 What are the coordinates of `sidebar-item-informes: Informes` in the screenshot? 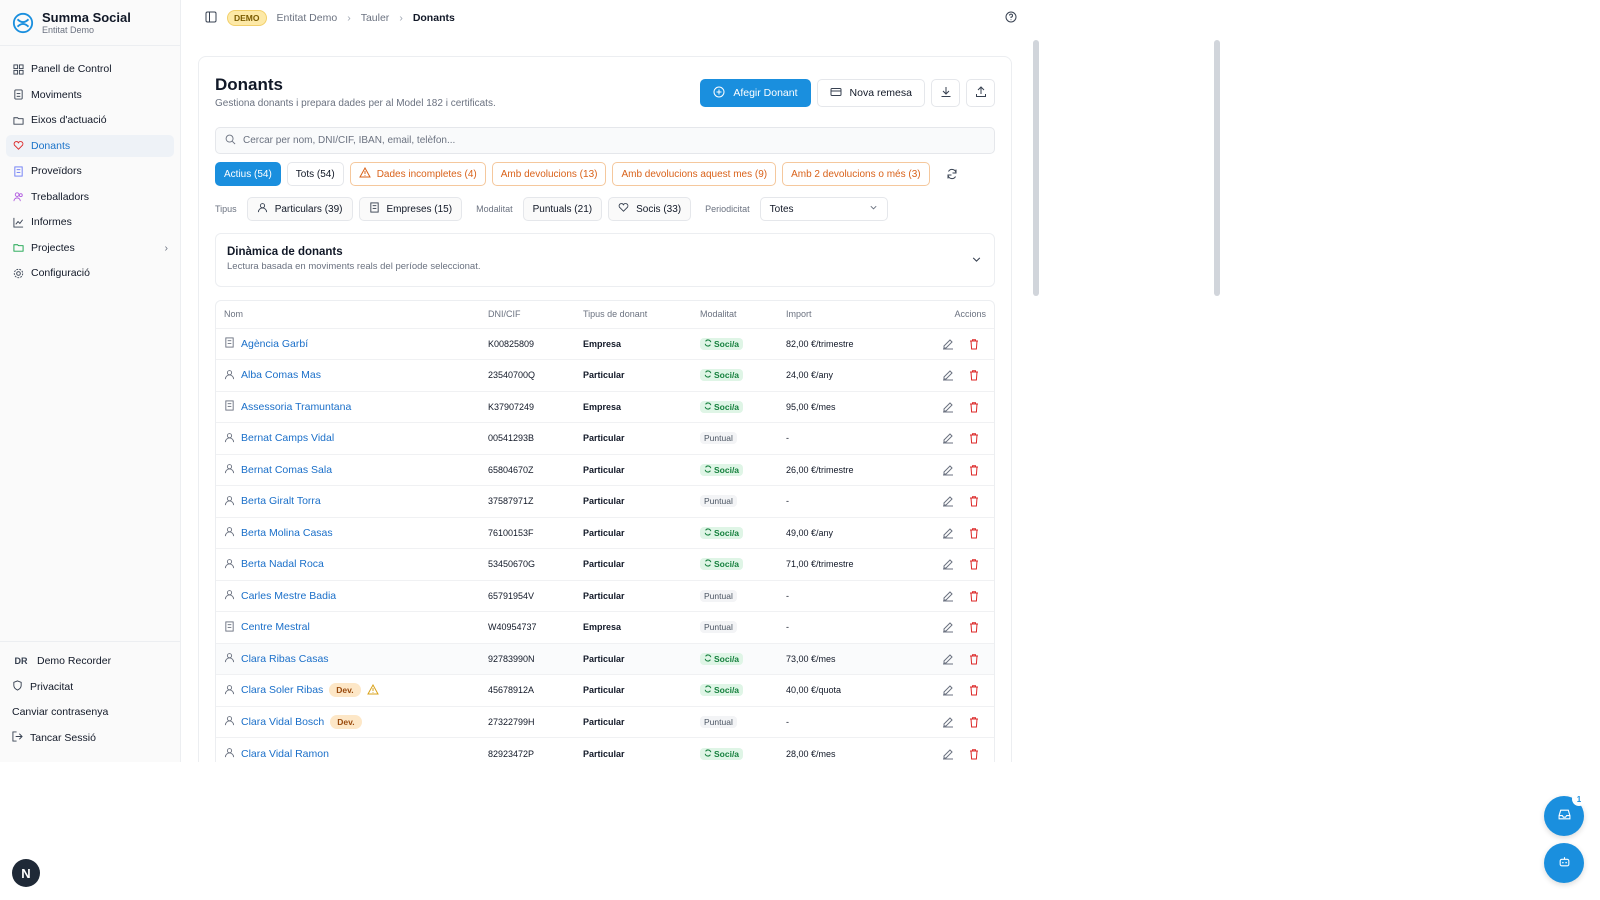 It's located at (90, 222).